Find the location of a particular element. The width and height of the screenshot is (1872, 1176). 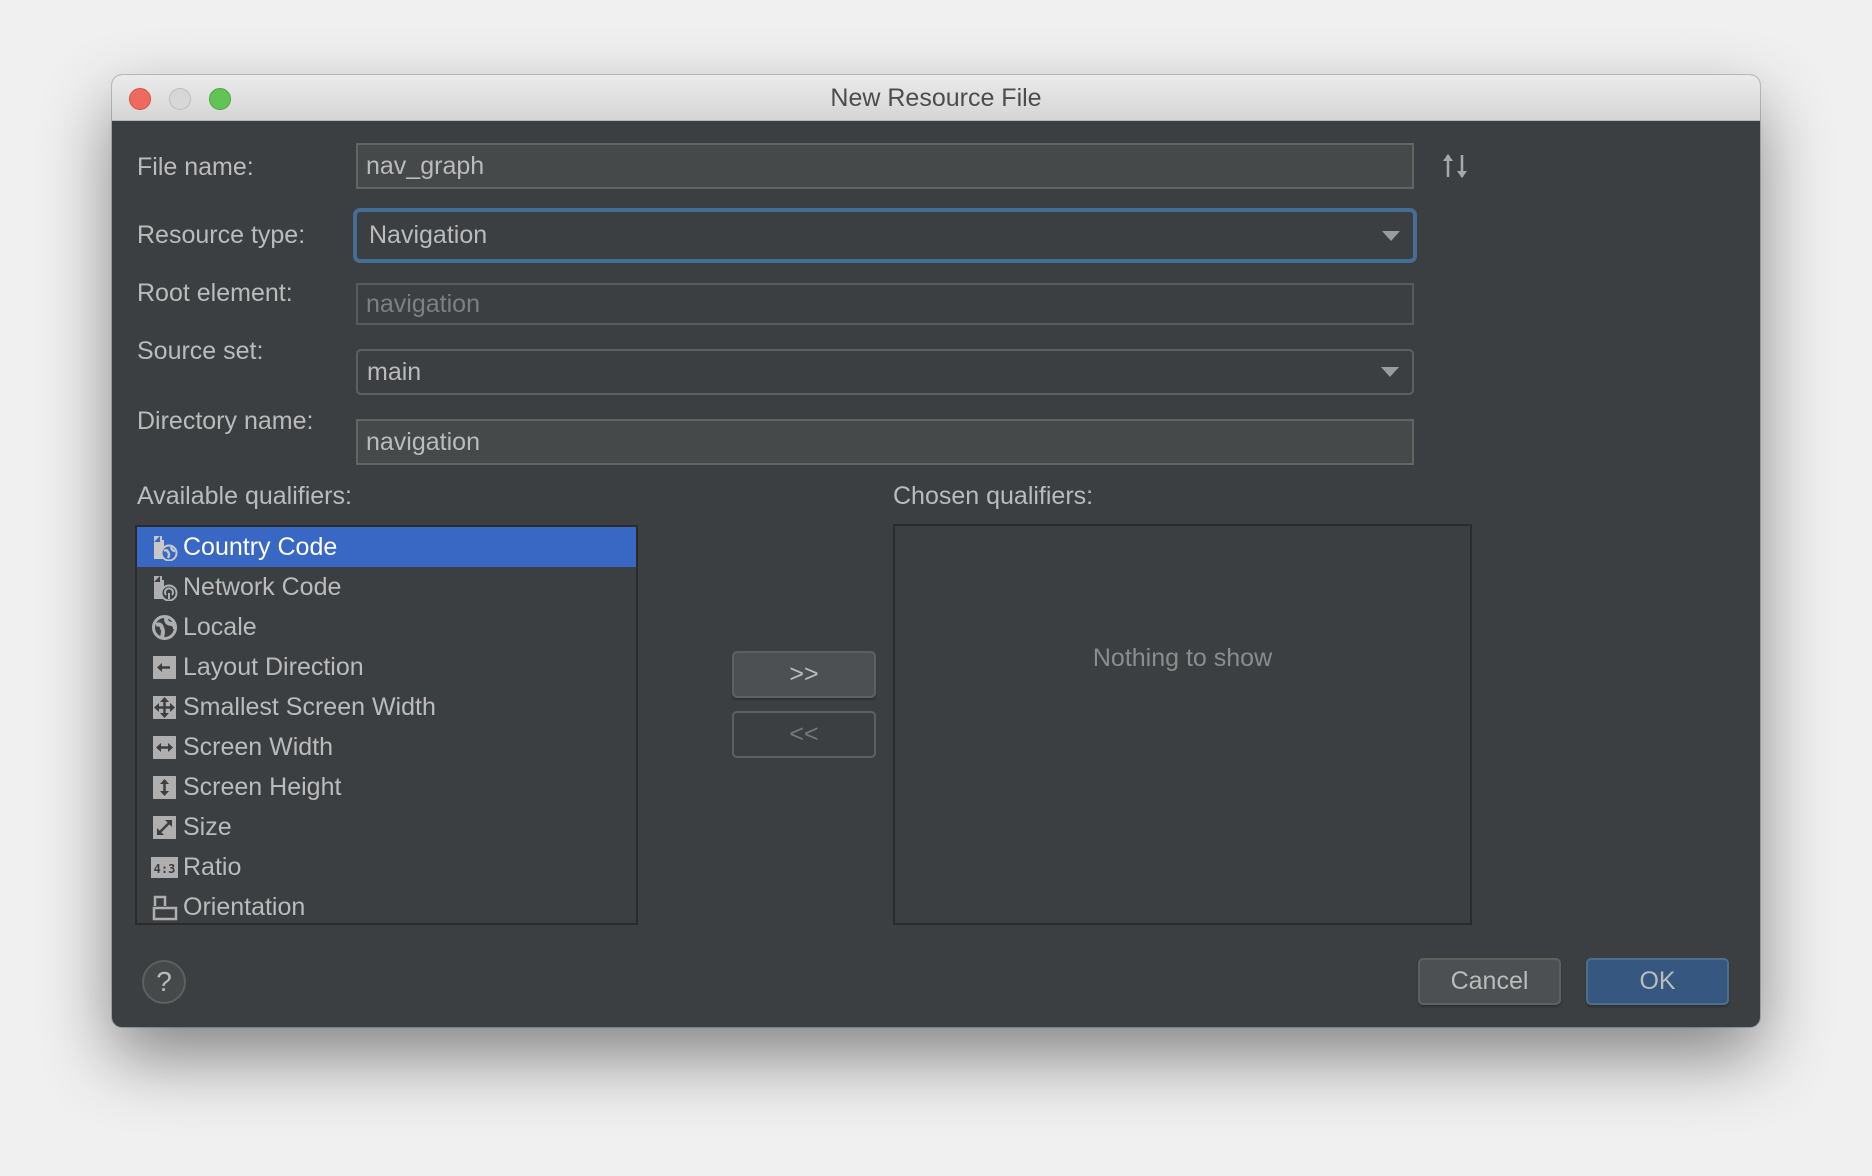

question-mark-icon: ? is located at coordinates (164, 981).